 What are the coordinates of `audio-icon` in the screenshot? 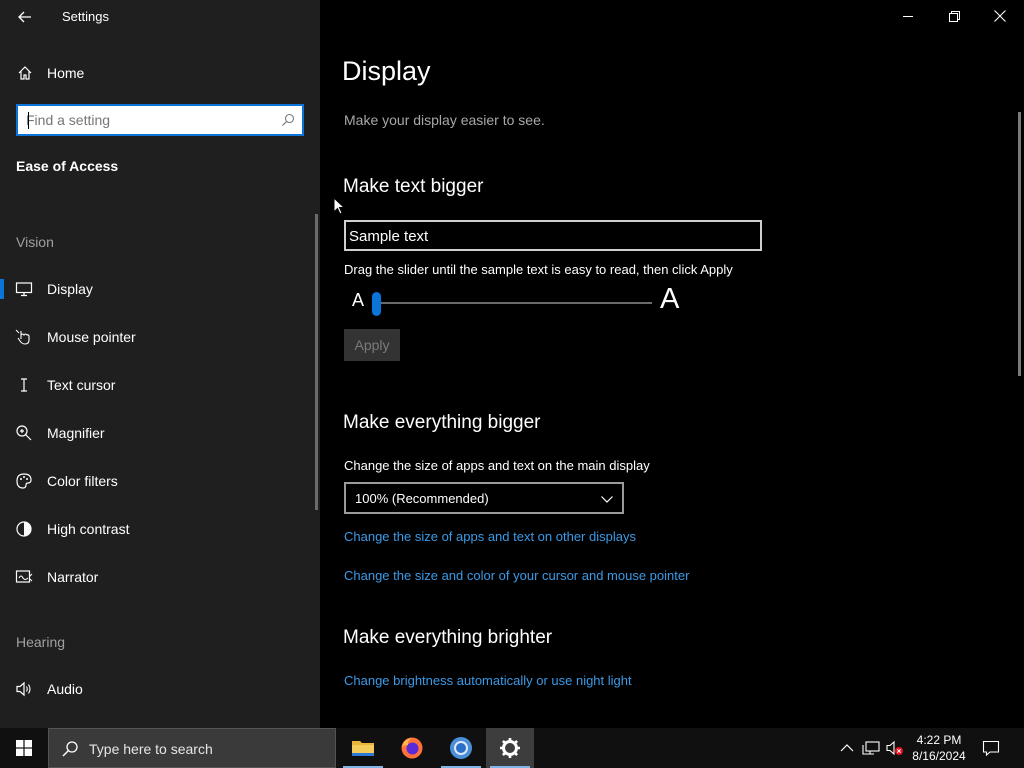 It's located at (23, 689).